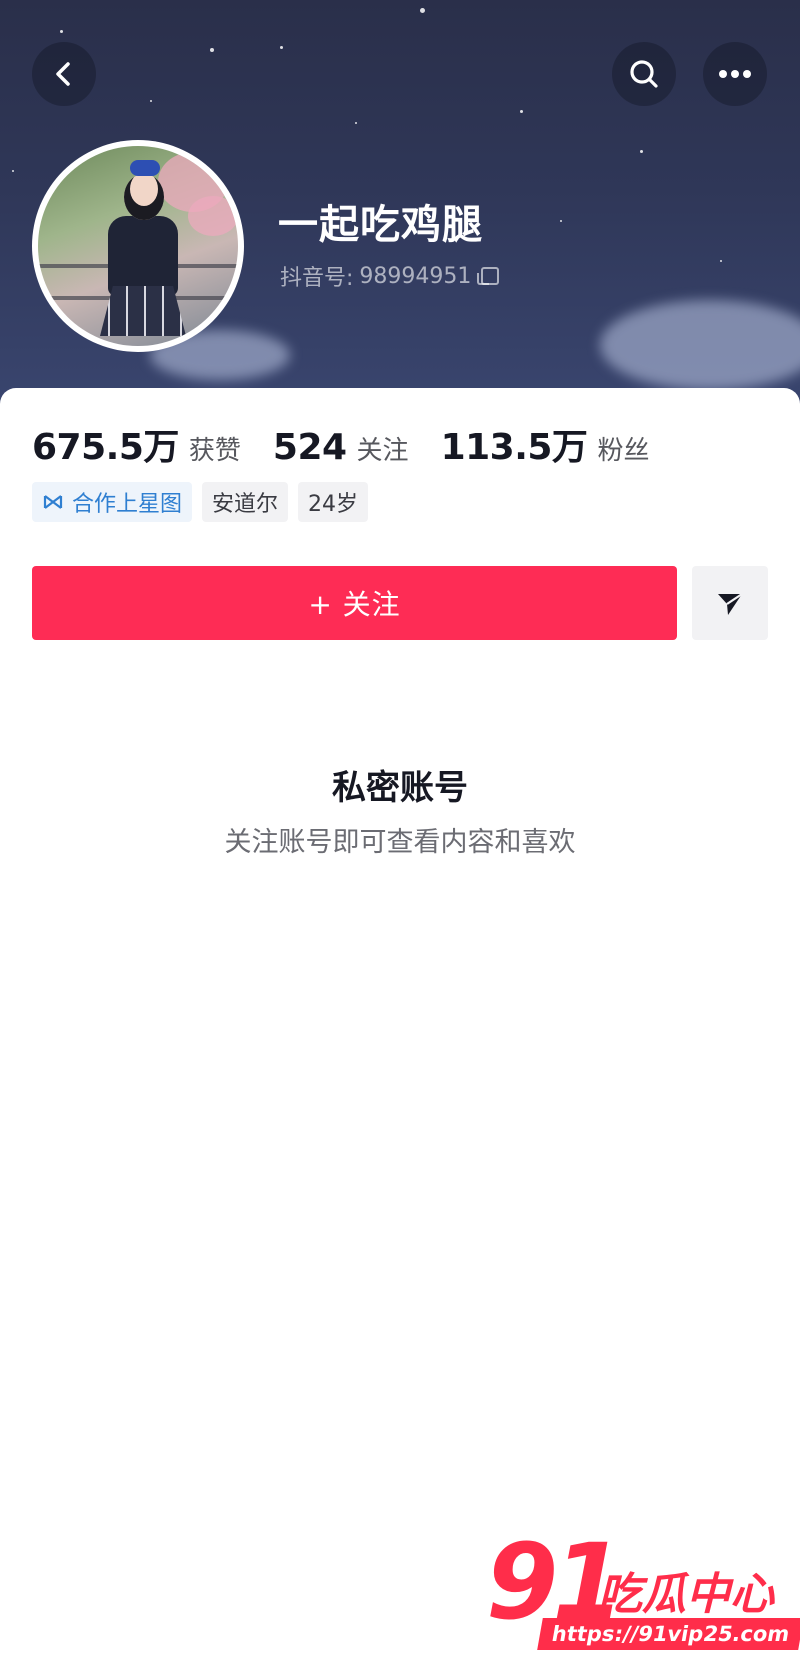 The width and height of the screenshot is (800, 1665). I want to click on stat-followers: 113.5万 粉丝, so click(545, 444).